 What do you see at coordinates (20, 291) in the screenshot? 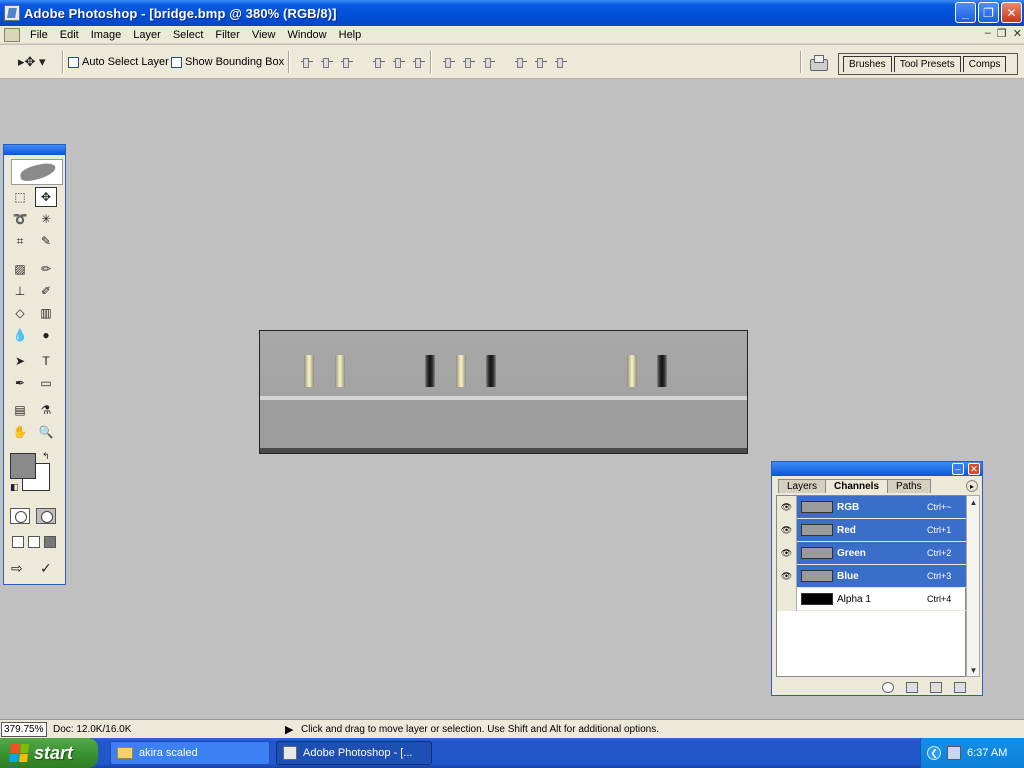
I see `clone-stamp-icon: ⊥` at bounding box center [20, 291].